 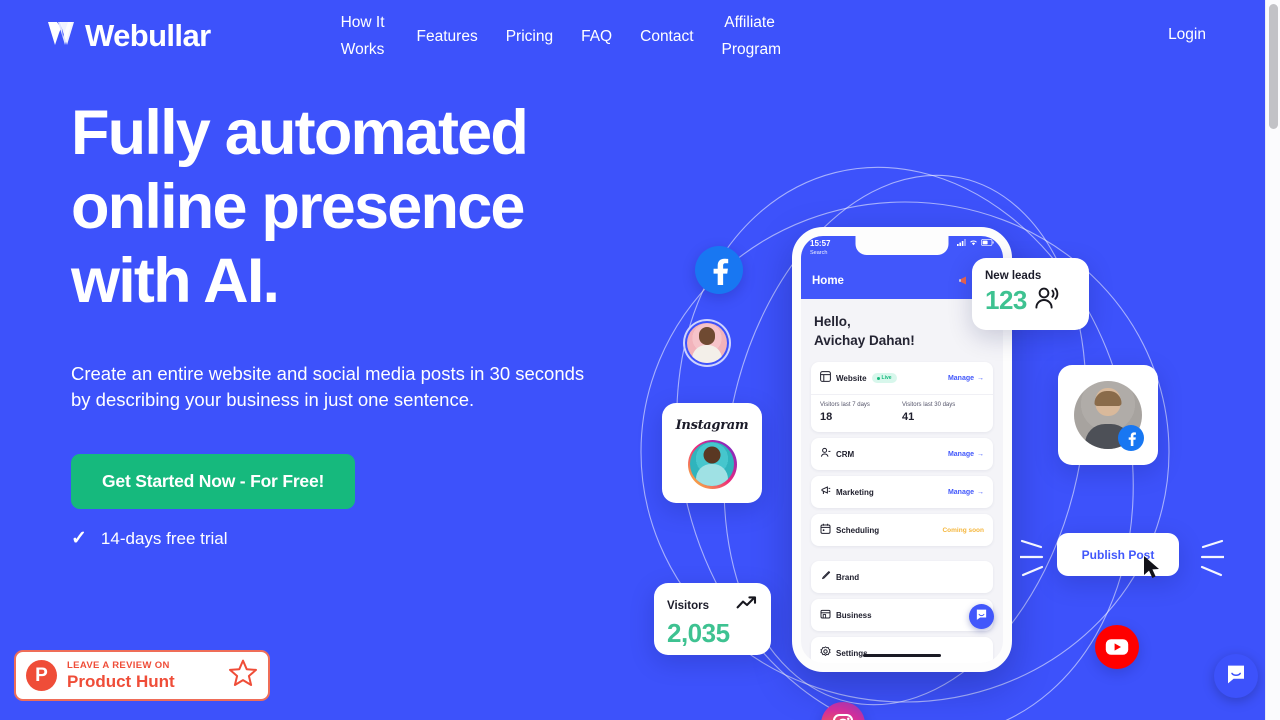 I want to click on social-facebook-icon, so click(x=719, y=270).